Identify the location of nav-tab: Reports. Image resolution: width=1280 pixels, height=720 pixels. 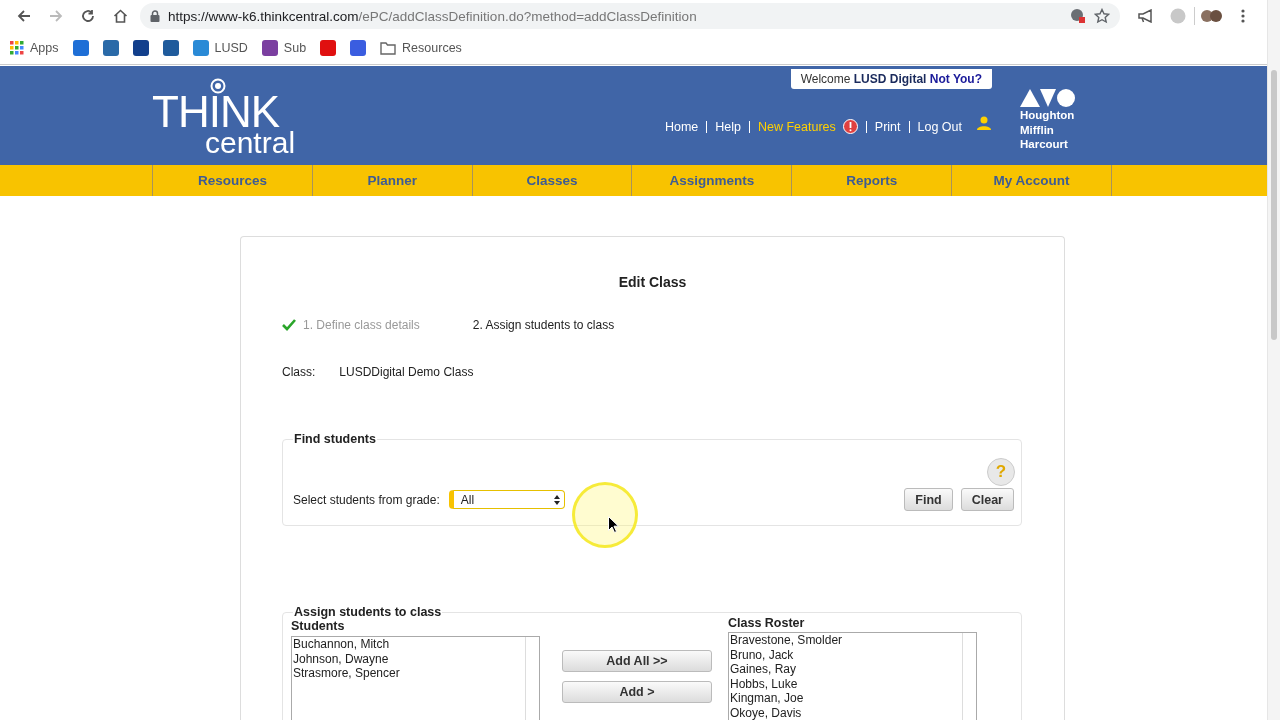
(871, 180).